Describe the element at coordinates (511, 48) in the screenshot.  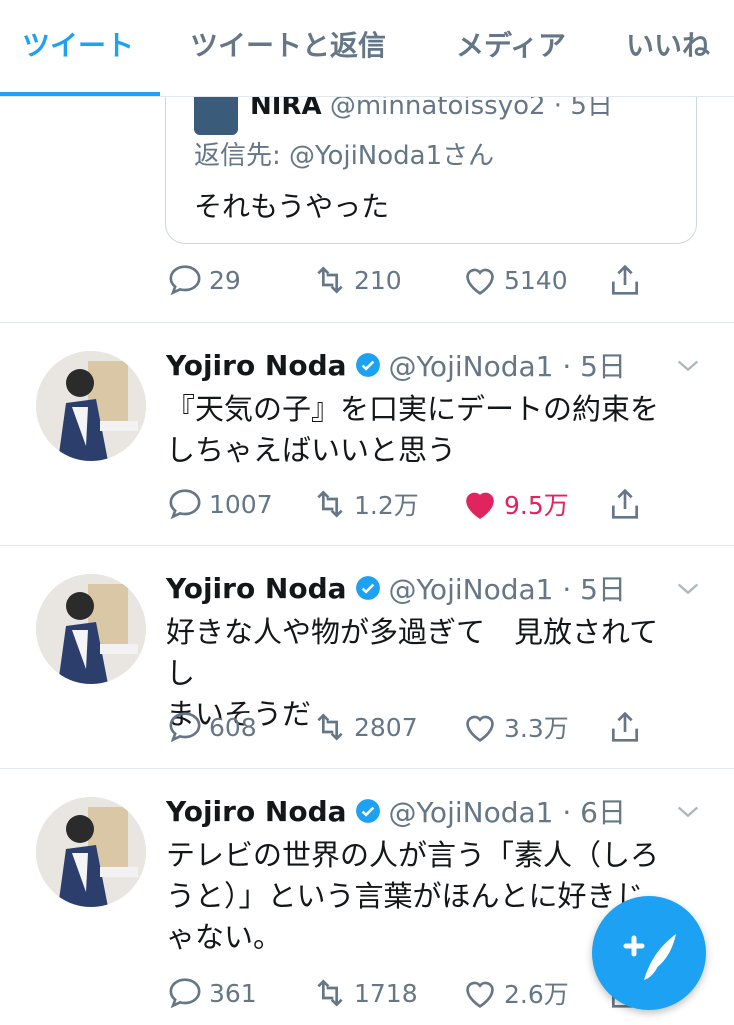
I see `tab-media: メディア` at that location.